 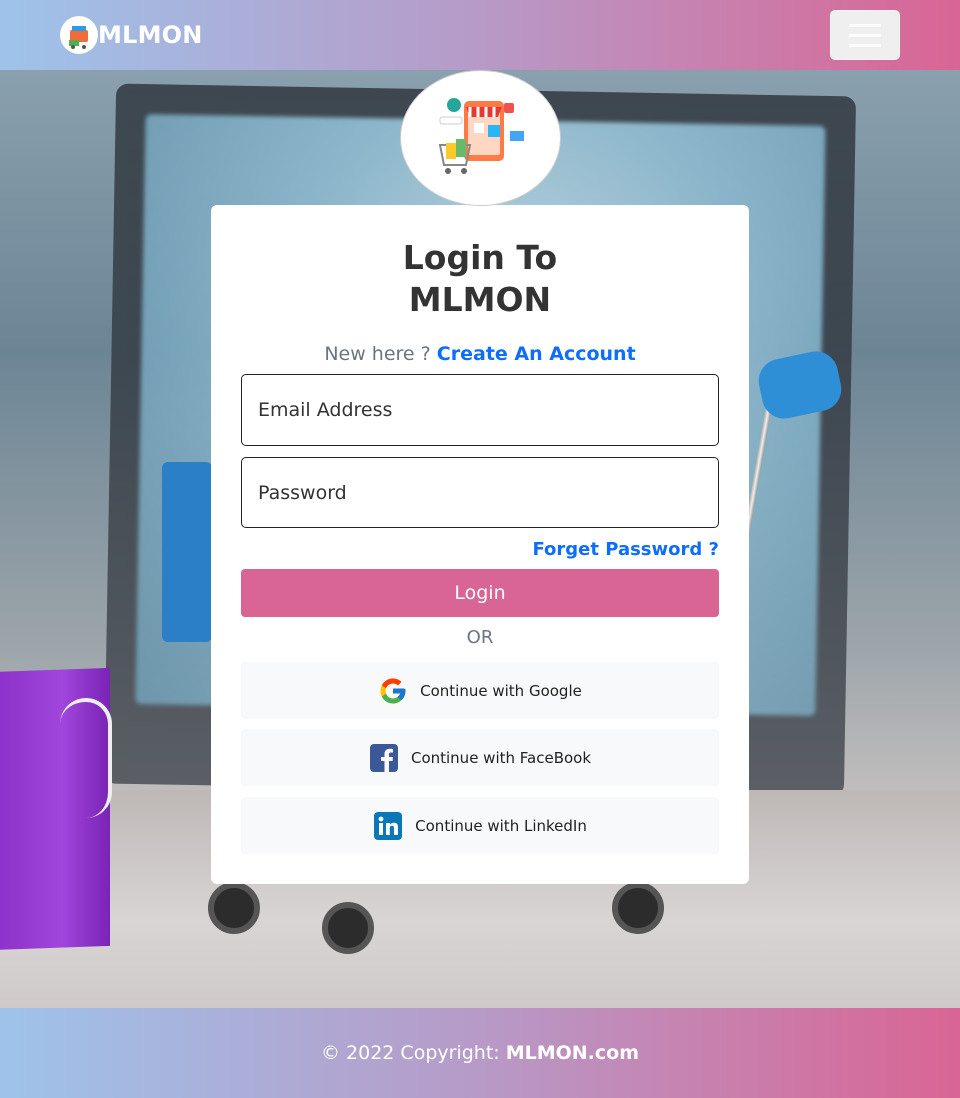 What do you see at coordinates (377, 354) in the screenshot?
I see `new-here-text: New here ?` at bounding box center [377, 354].